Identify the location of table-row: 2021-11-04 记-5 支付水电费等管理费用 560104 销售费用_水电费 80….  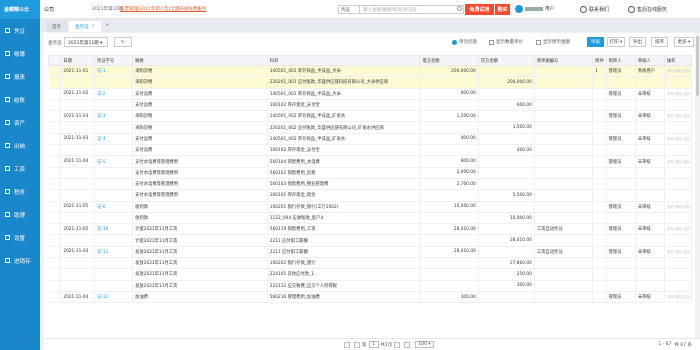
(370, 161).